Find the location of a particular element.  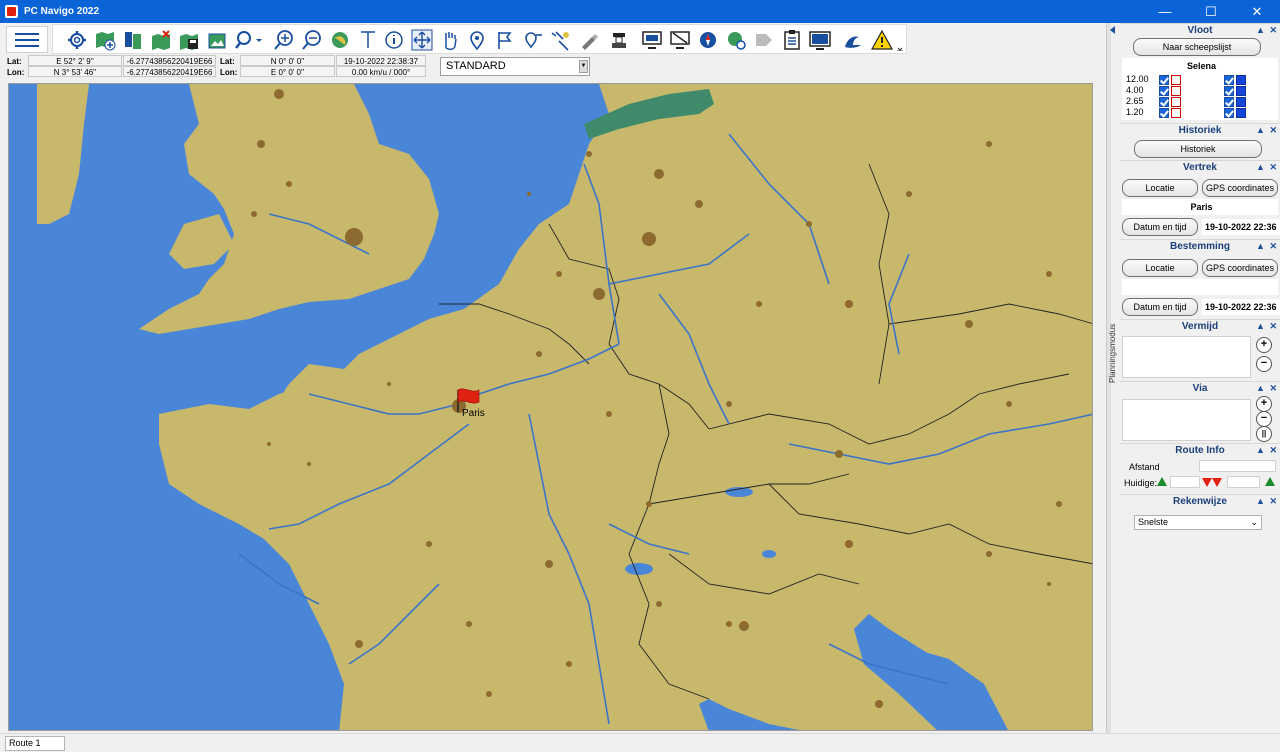

planning-mode-label: Planningsmodus is located at coordinates (1112, 353).